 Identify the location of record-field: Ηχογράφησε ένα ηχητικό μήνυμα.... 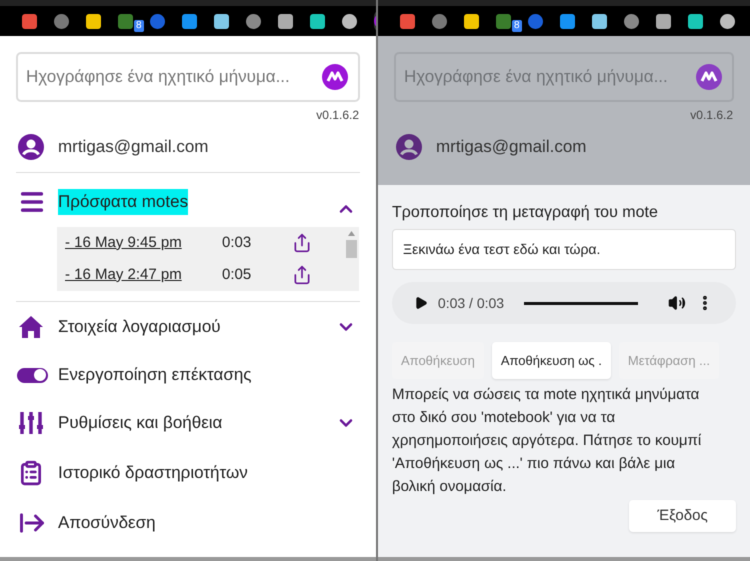
(564, 77).